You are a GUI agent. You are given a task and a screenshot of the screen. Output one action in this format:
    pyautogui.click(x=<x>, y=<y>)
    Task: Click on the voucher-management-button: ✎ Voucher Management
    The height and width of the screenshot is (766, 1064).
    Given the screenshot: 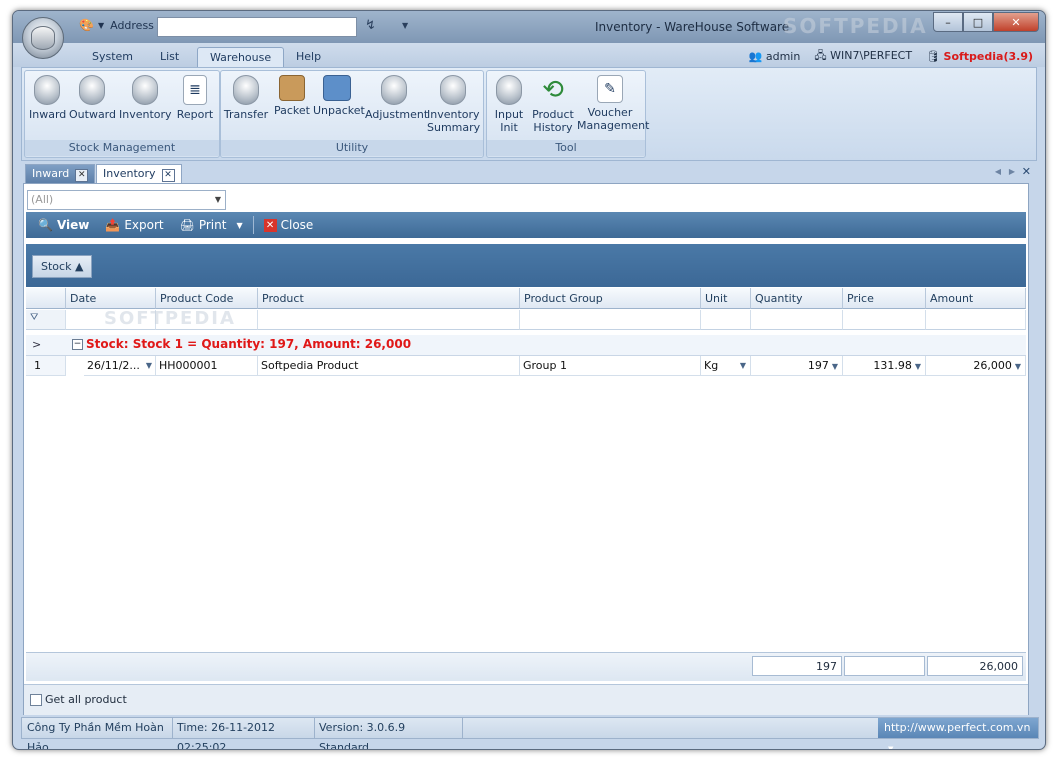 What is the action you would take?
    pyautogui.click(x=613, y=103)
    